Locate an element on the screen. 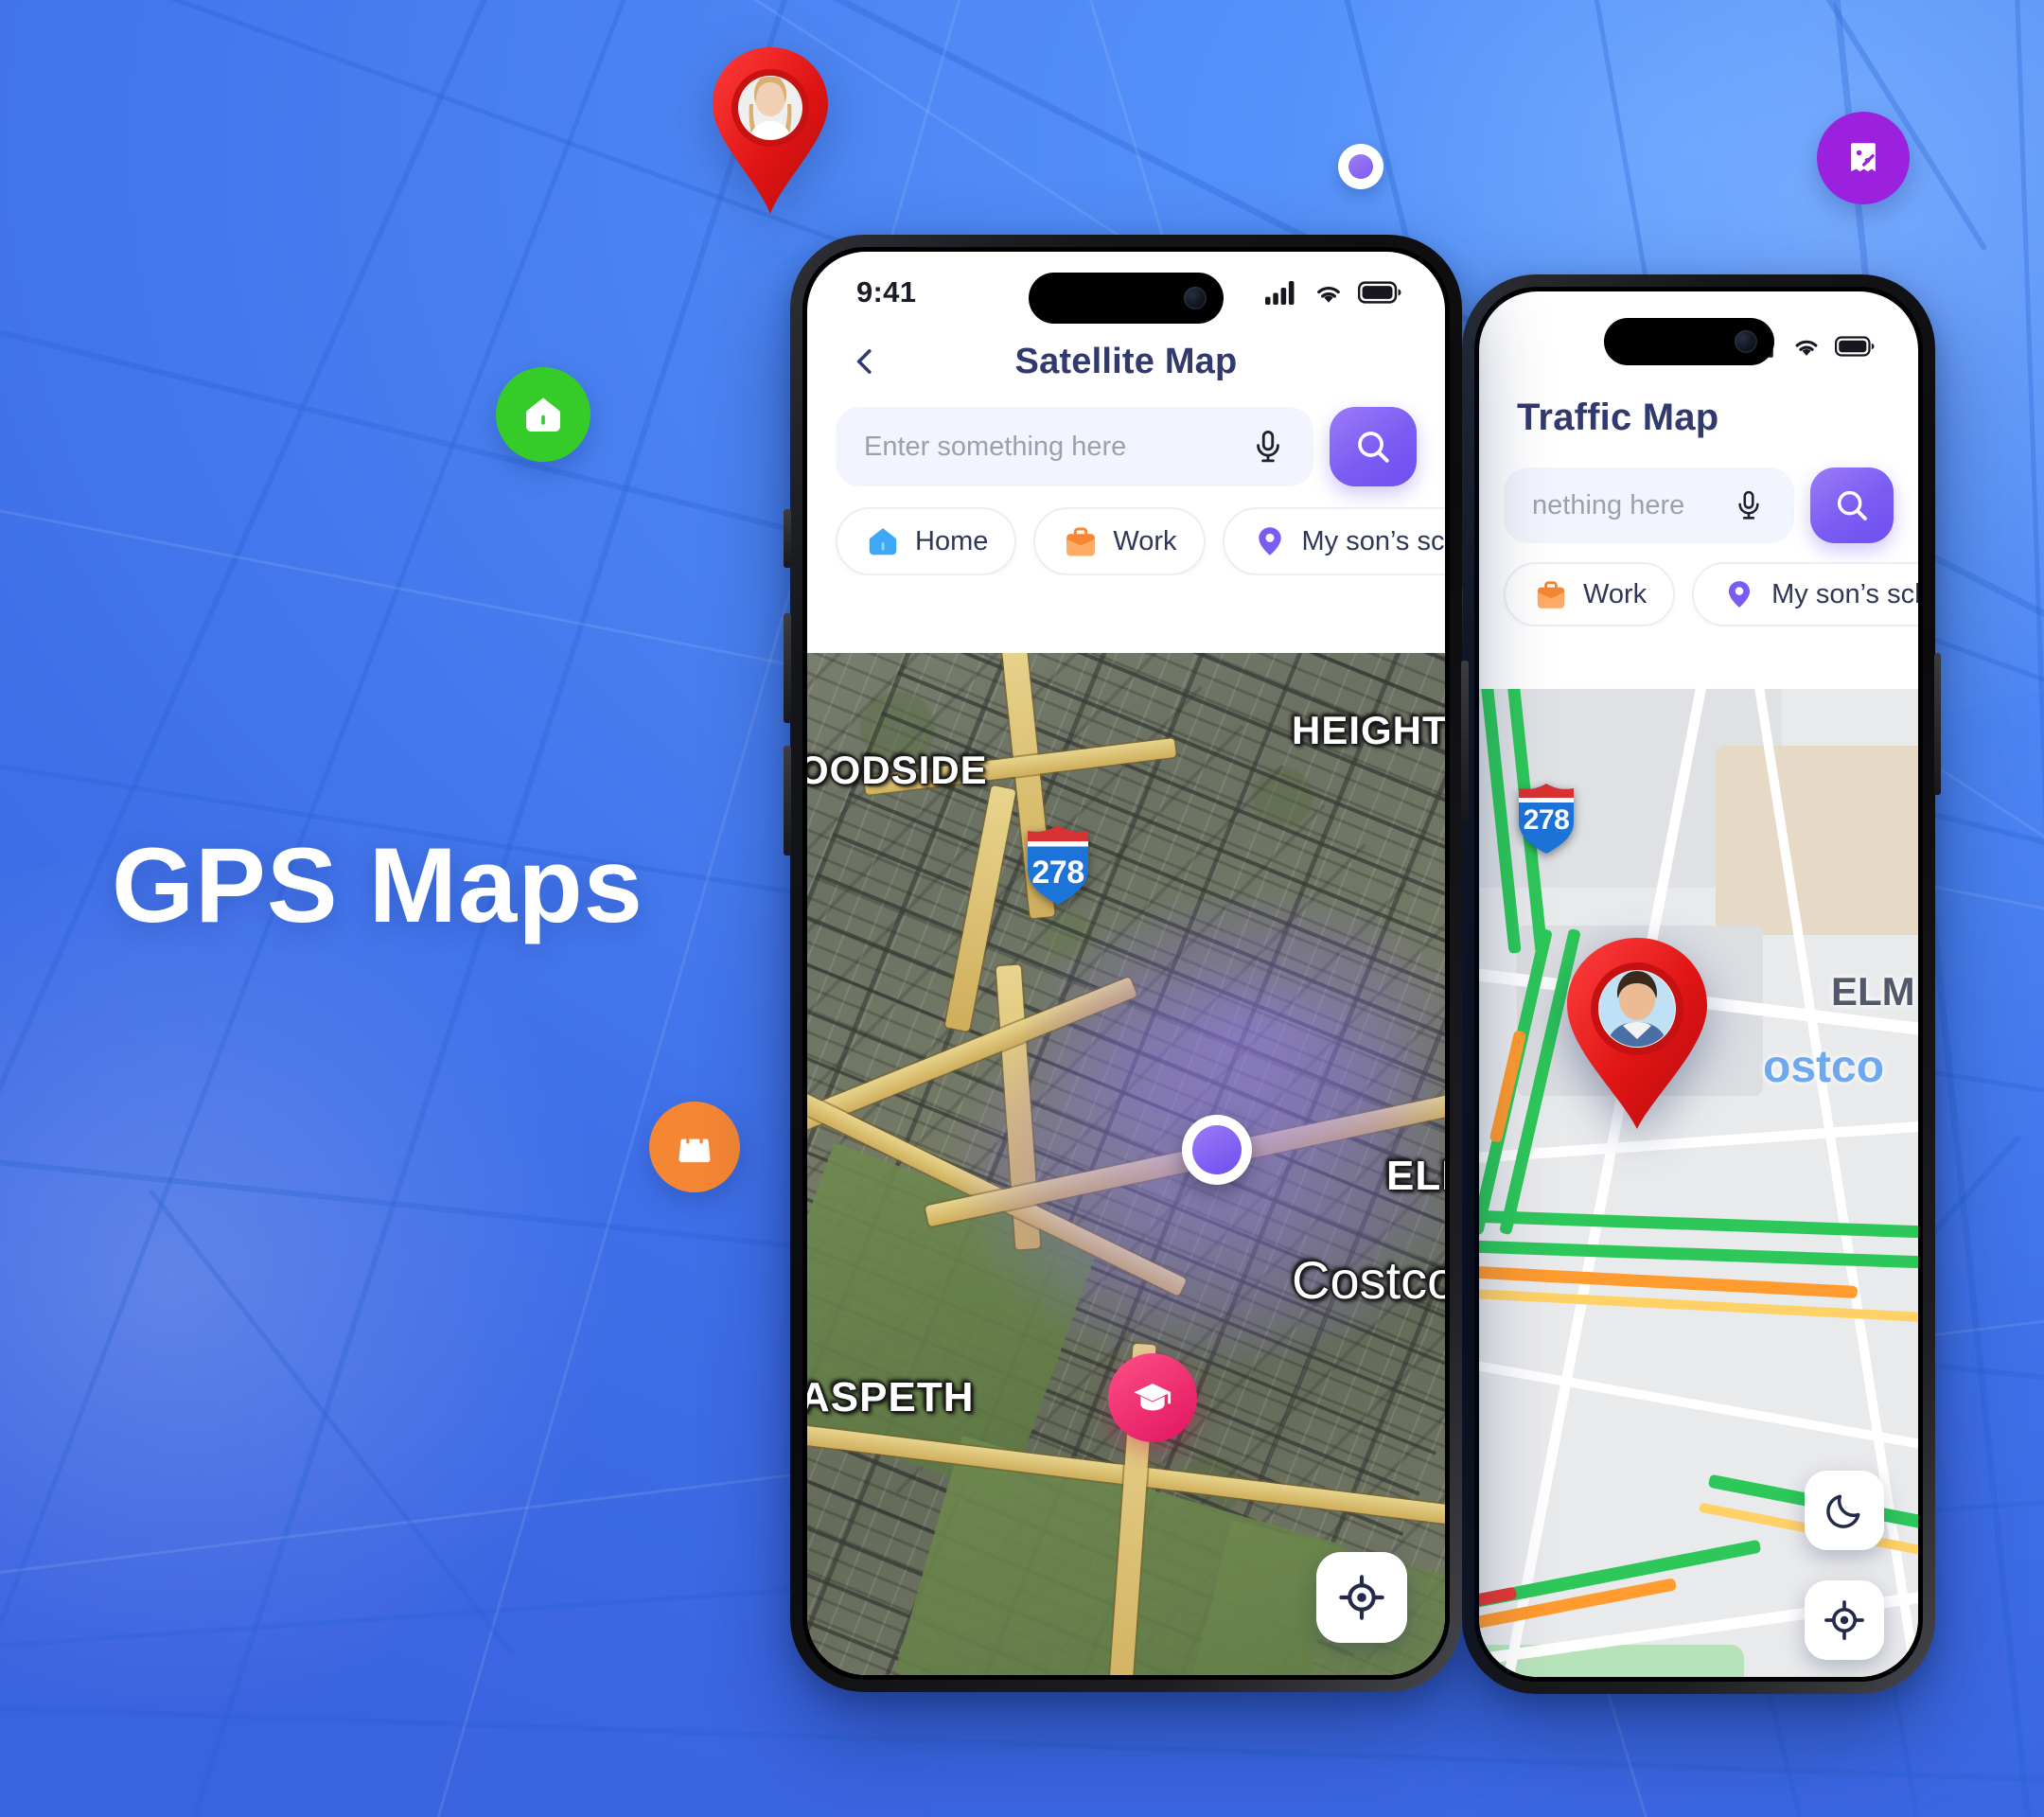 Image resolution: width=2044 pixels, height=1817 pixels. graduation-cap-icon is located at coordinates (1153, 1398).